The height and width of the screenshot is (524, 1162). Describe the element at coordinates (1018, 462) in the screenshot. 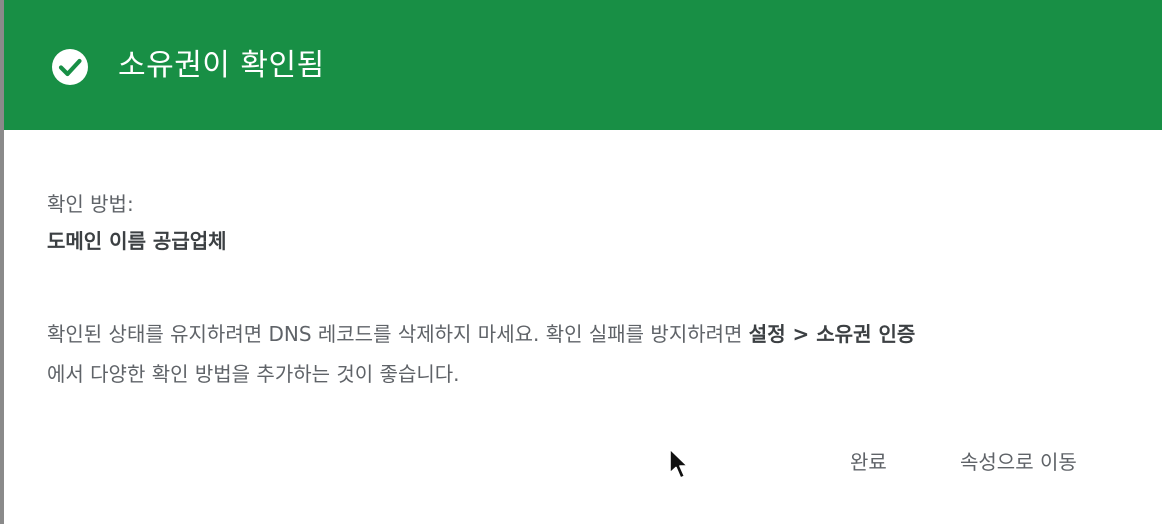

I see `go-to-property-button: 속성으로 이동` at that location.